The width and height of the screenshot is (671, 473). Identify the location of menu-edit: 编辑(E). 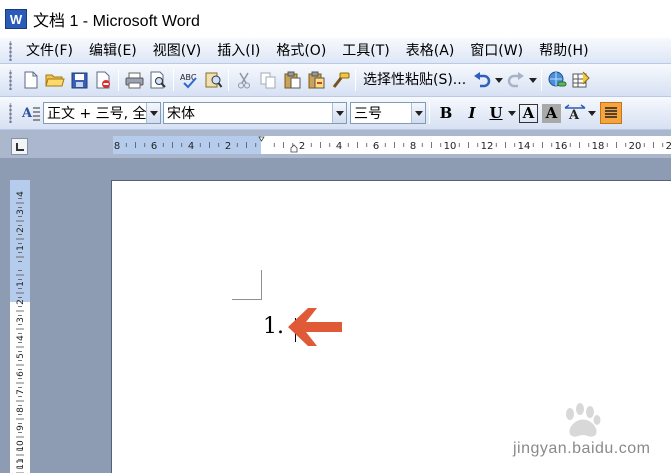
(114, 51).